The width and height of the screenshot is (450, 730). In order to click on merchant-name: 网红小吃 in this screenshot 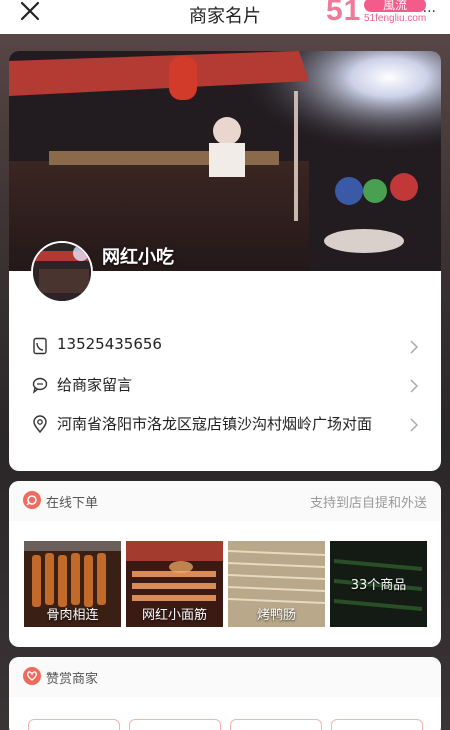, I will do `click(138, 257)`.